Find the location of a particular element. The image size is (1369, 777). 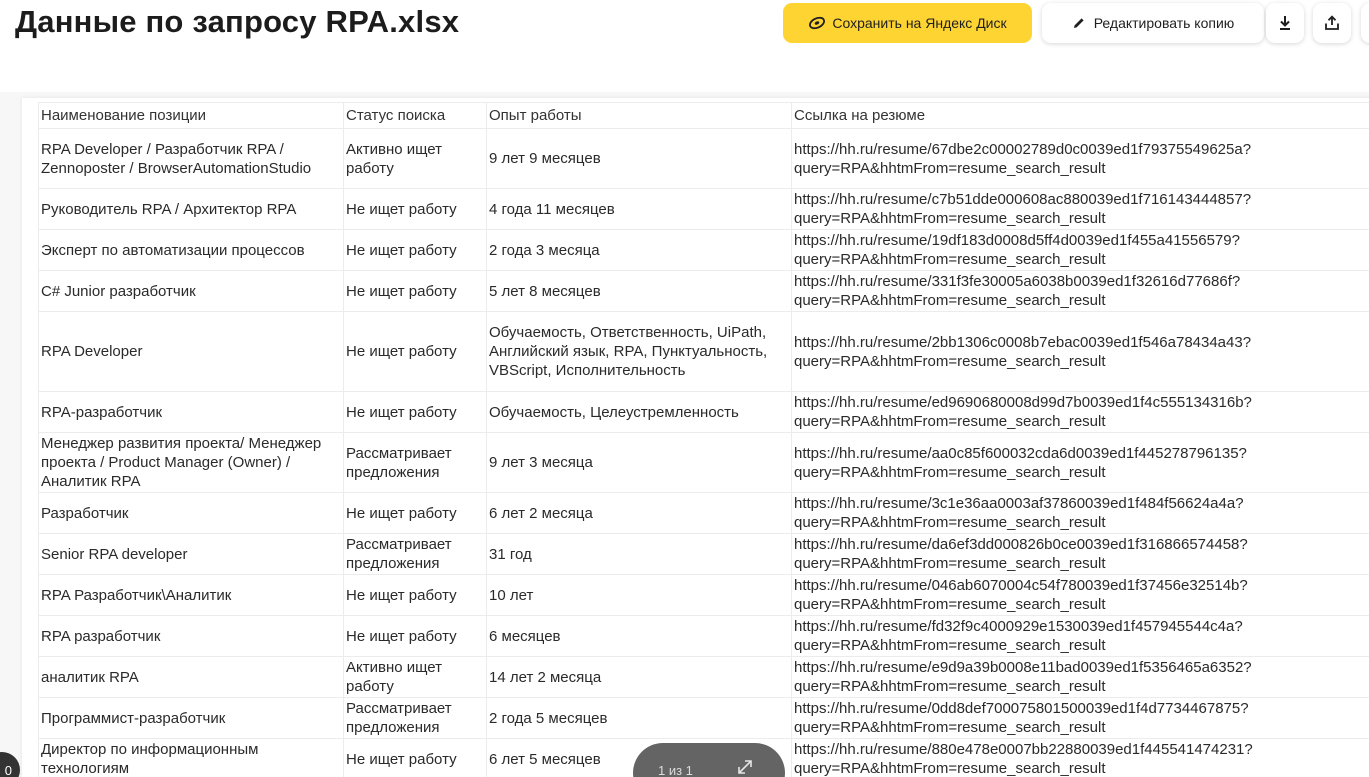

document-title: Данные по запросу RPA.xlsx is located at coordinates (237, 21).